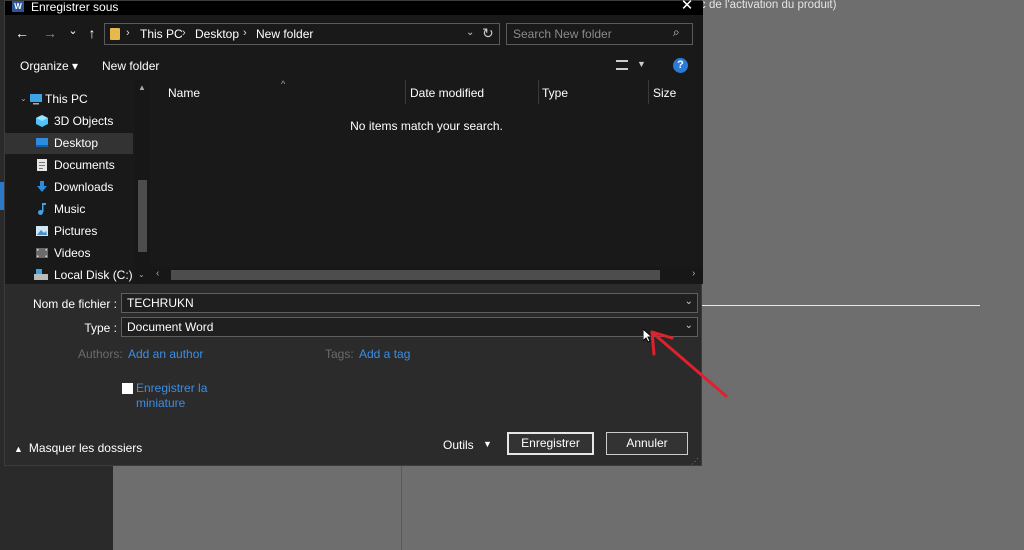 The height and width of the screenshot is (550, 1024). What do you see at coordinates (66, 99) in the screenshot?
I see `sidebar-item-label: This PC` at bounding box center [66, 99].